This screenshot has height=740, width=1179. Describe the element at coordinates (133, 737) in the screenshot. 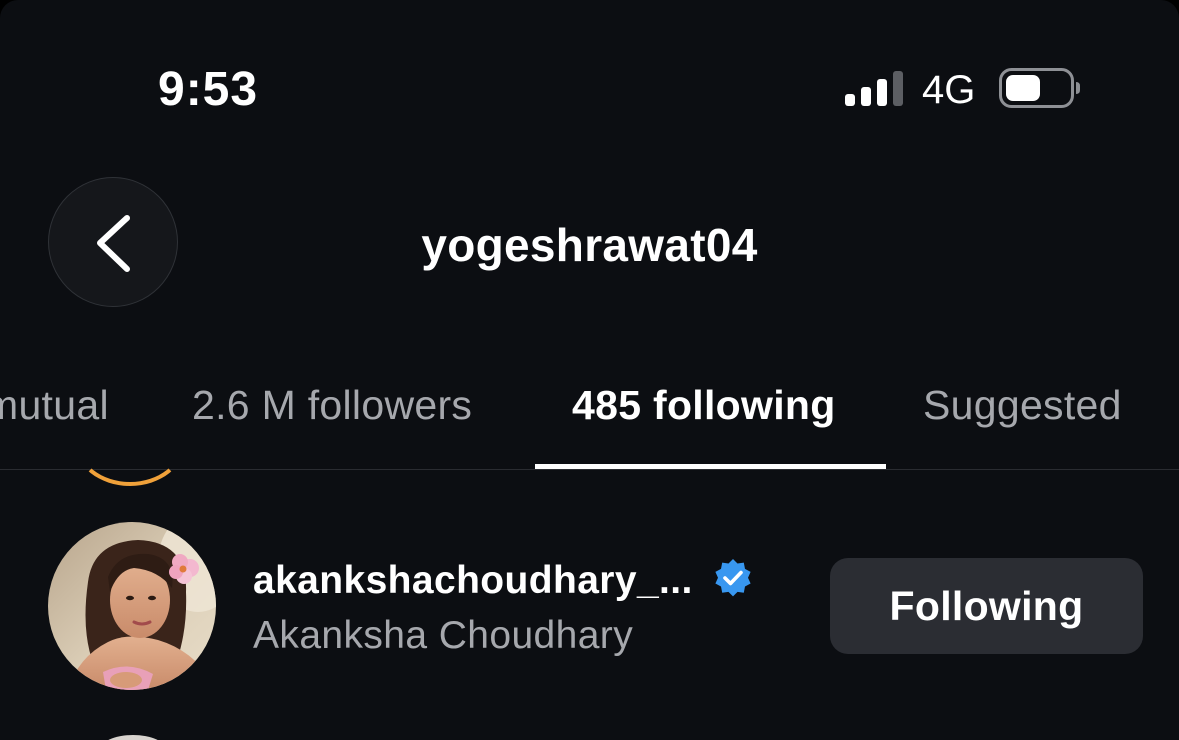

I see `next-avatar` at that location.